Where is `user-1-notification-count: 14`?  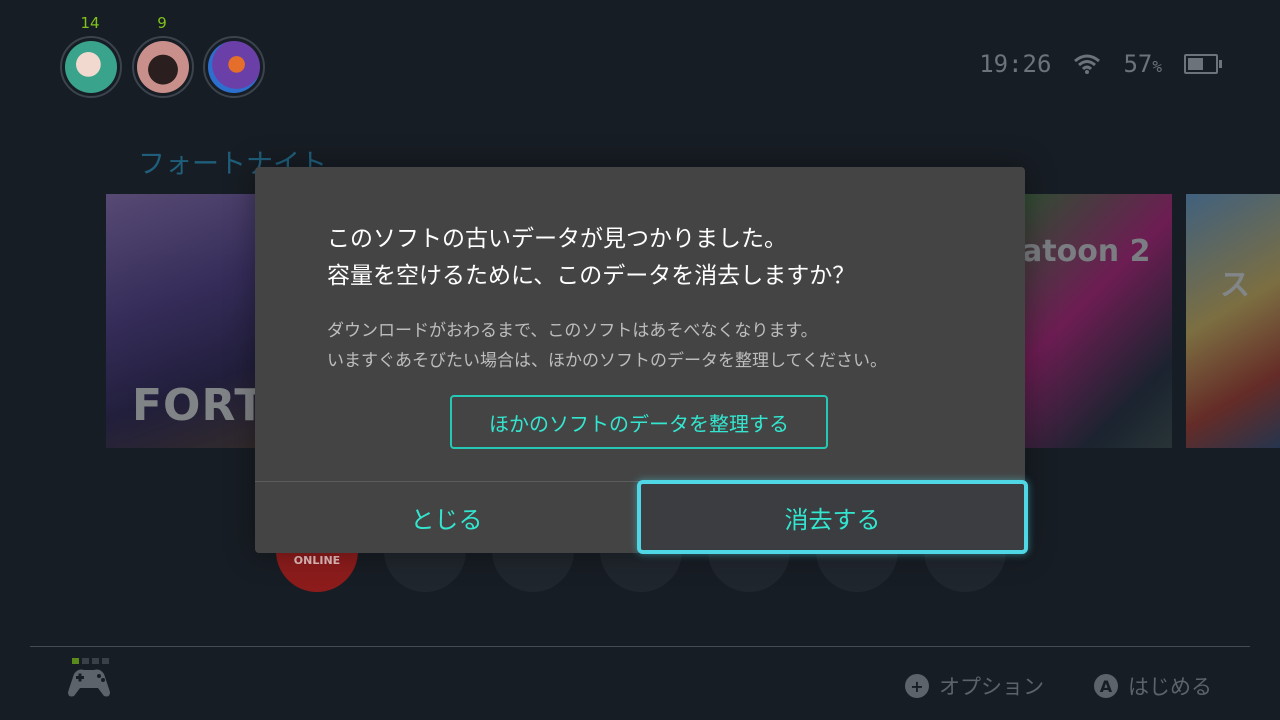 user-1-notification-count: 14 is located at coordinates (90, 23).